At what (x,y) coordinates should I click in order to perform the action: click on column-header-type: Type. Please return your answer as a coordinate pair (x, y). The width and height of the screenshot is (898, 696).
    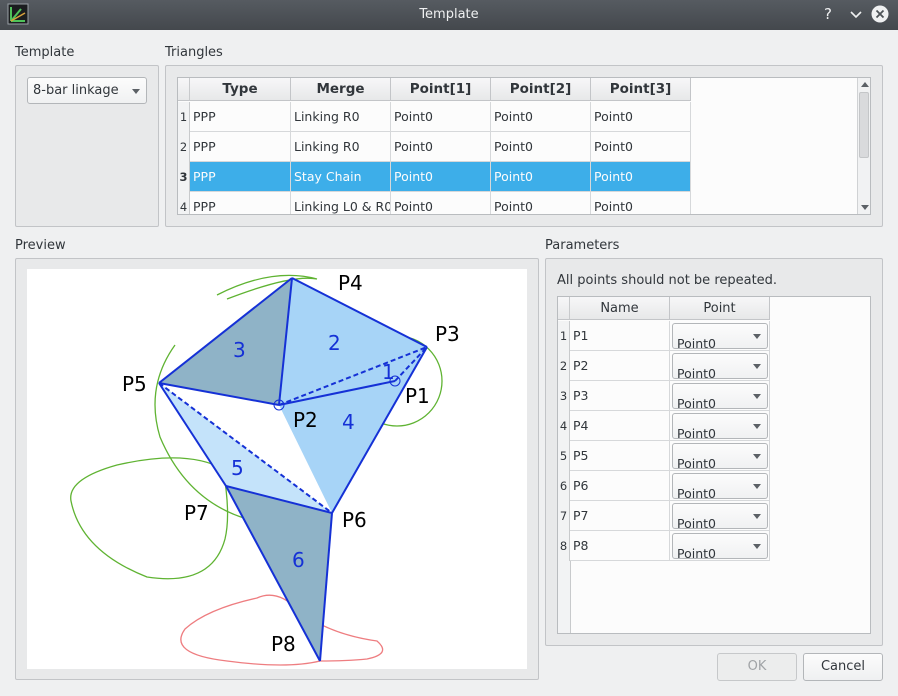
    Looking at the image, I should click on (240, 89).